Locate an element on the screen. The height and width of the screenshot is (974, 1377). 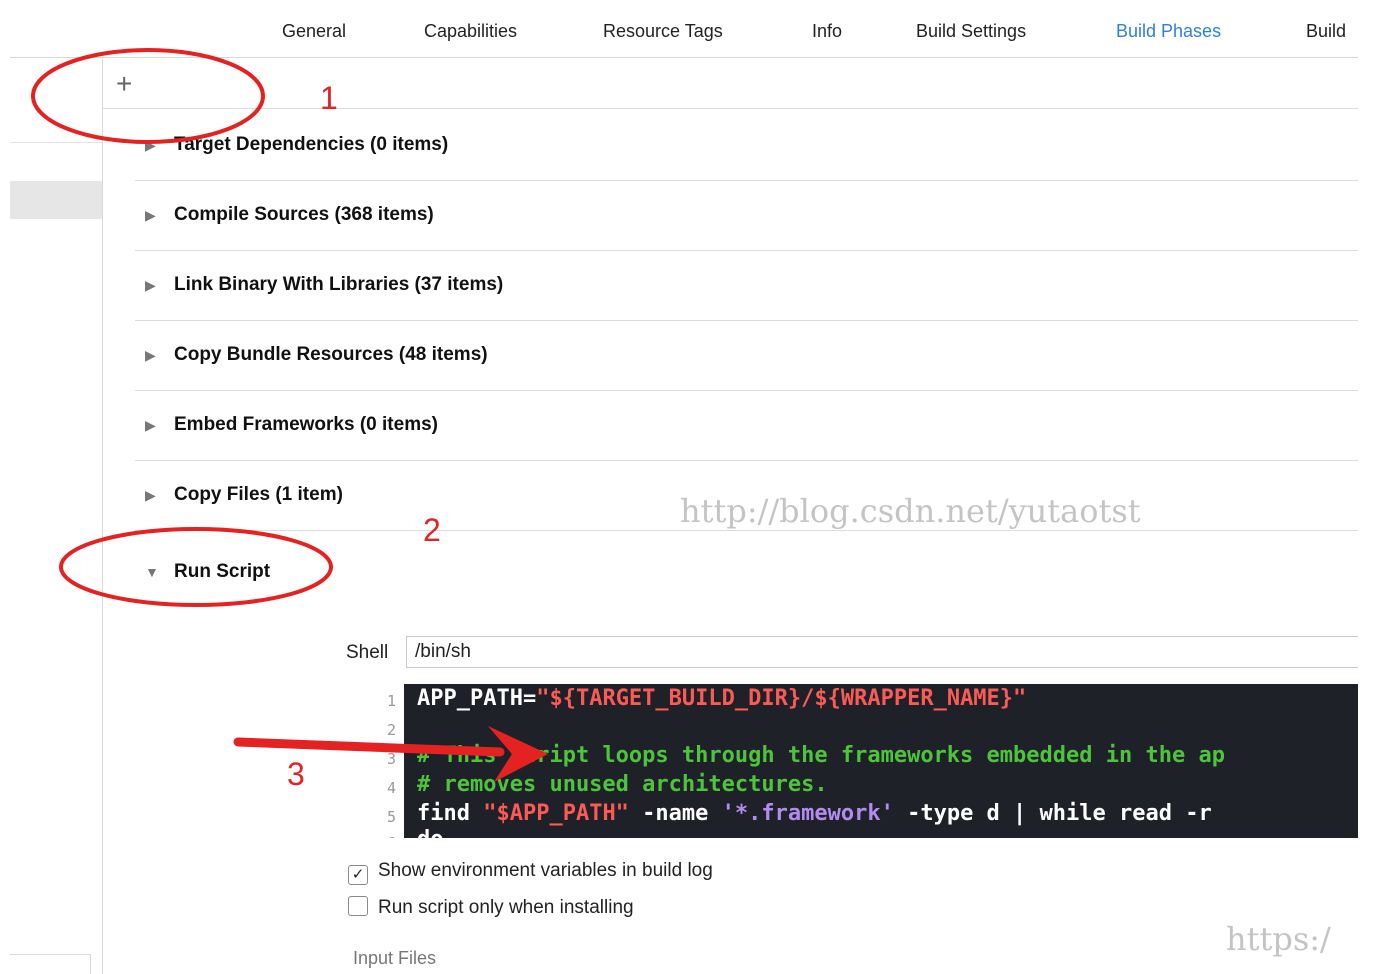
annotation-number-1: 1 is located at coordinates (329, 98).